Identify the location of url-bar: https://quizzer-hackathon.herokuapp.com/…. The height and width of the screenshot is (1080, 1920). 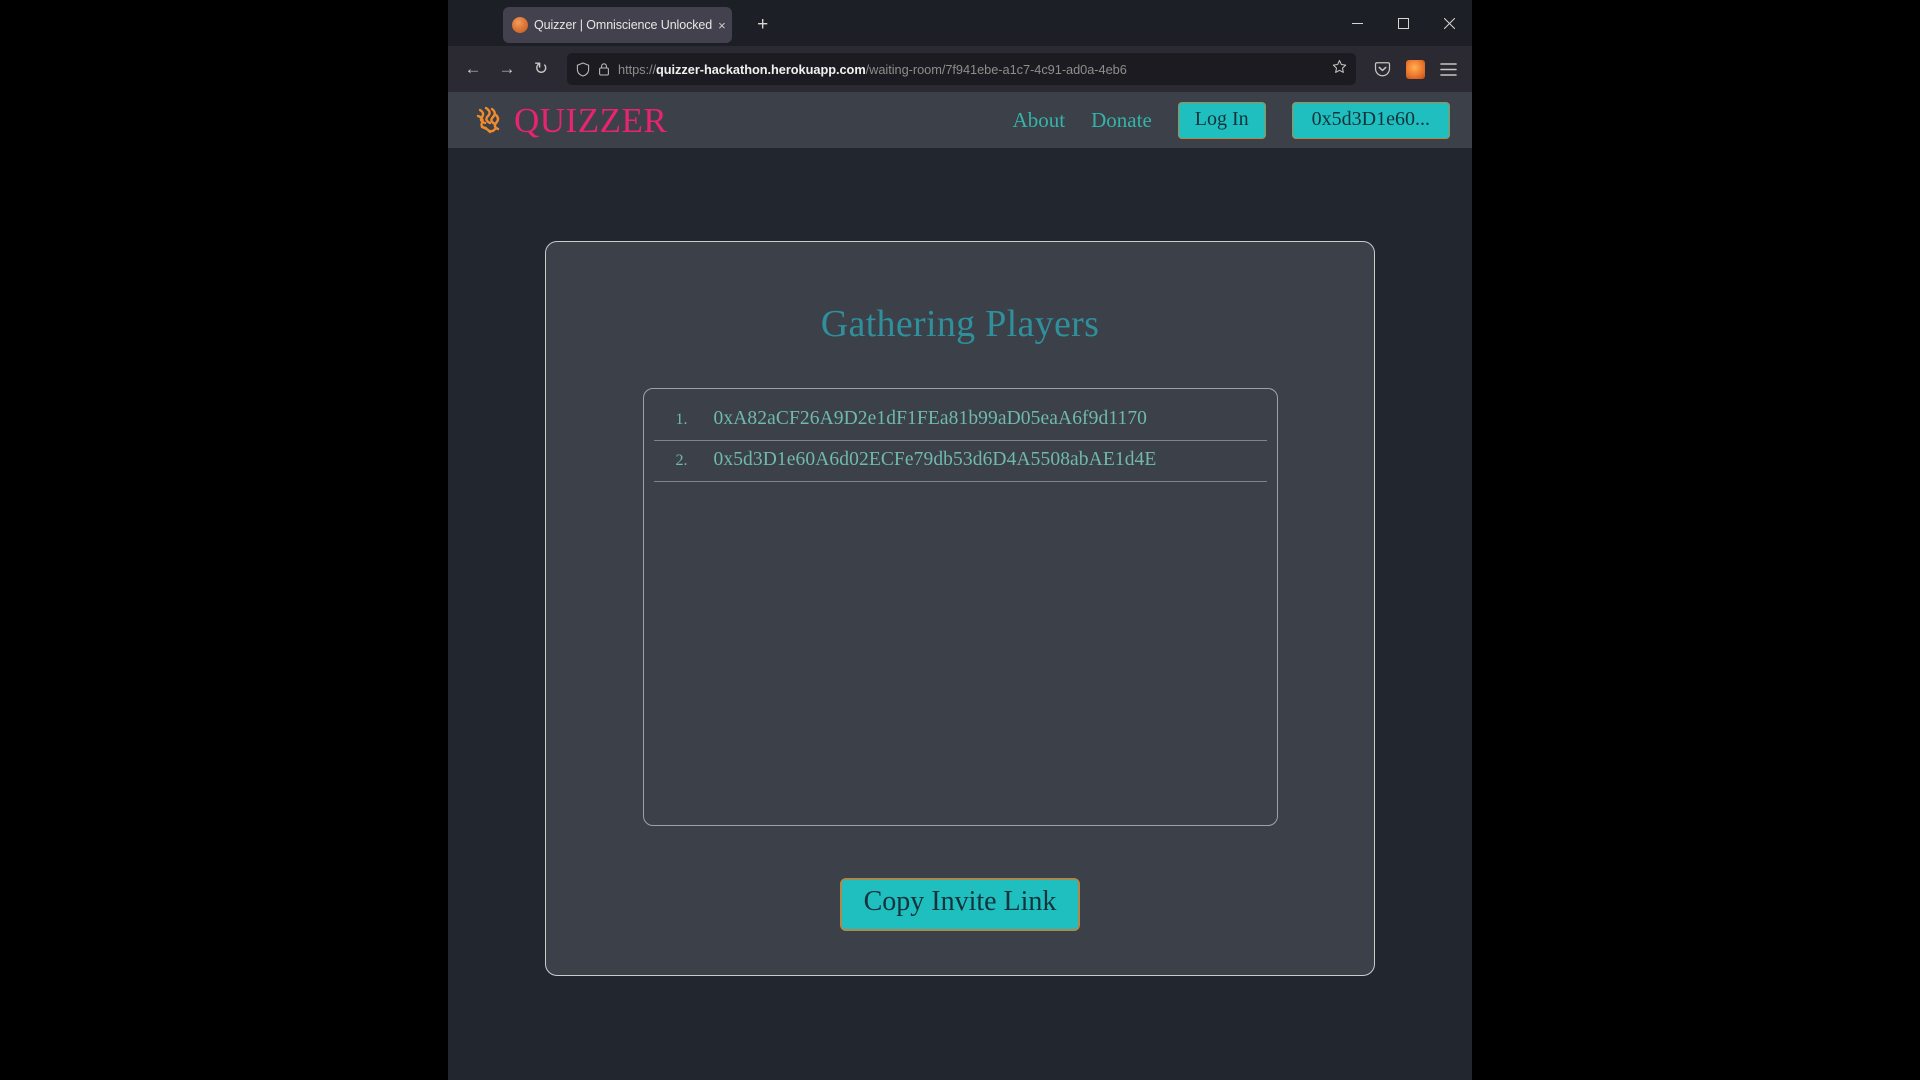
(961, 69).